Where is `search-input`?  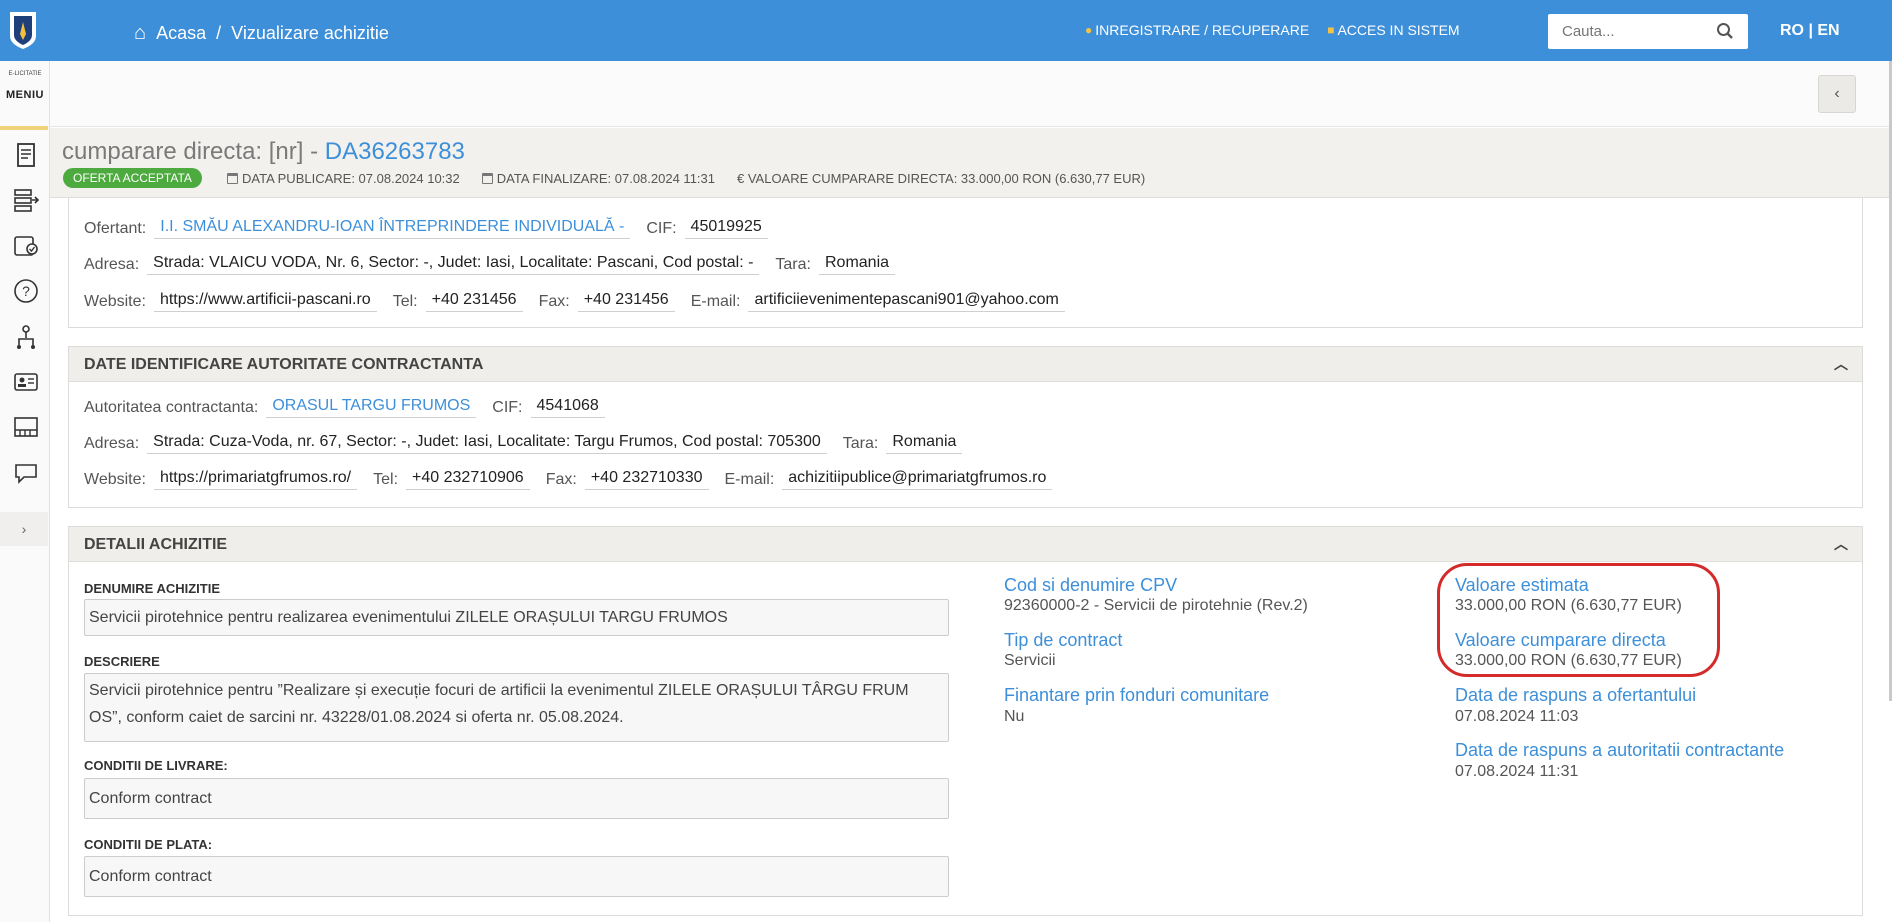 search-input is located at coordinates (1628, 31).